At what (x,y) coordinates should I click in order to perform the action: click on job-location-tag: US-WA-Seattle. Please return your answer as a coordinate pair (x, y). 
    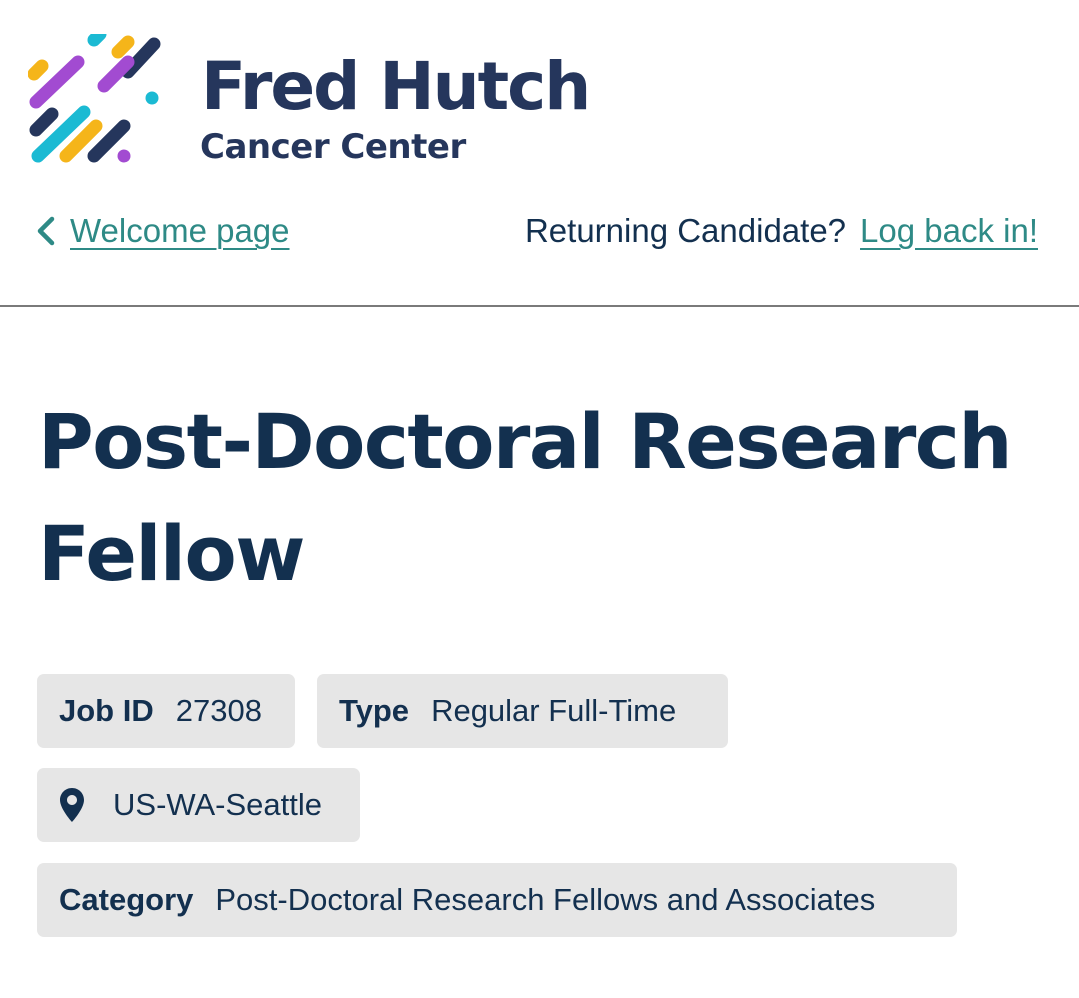
    Looking at the image, I should click on (198, 805).